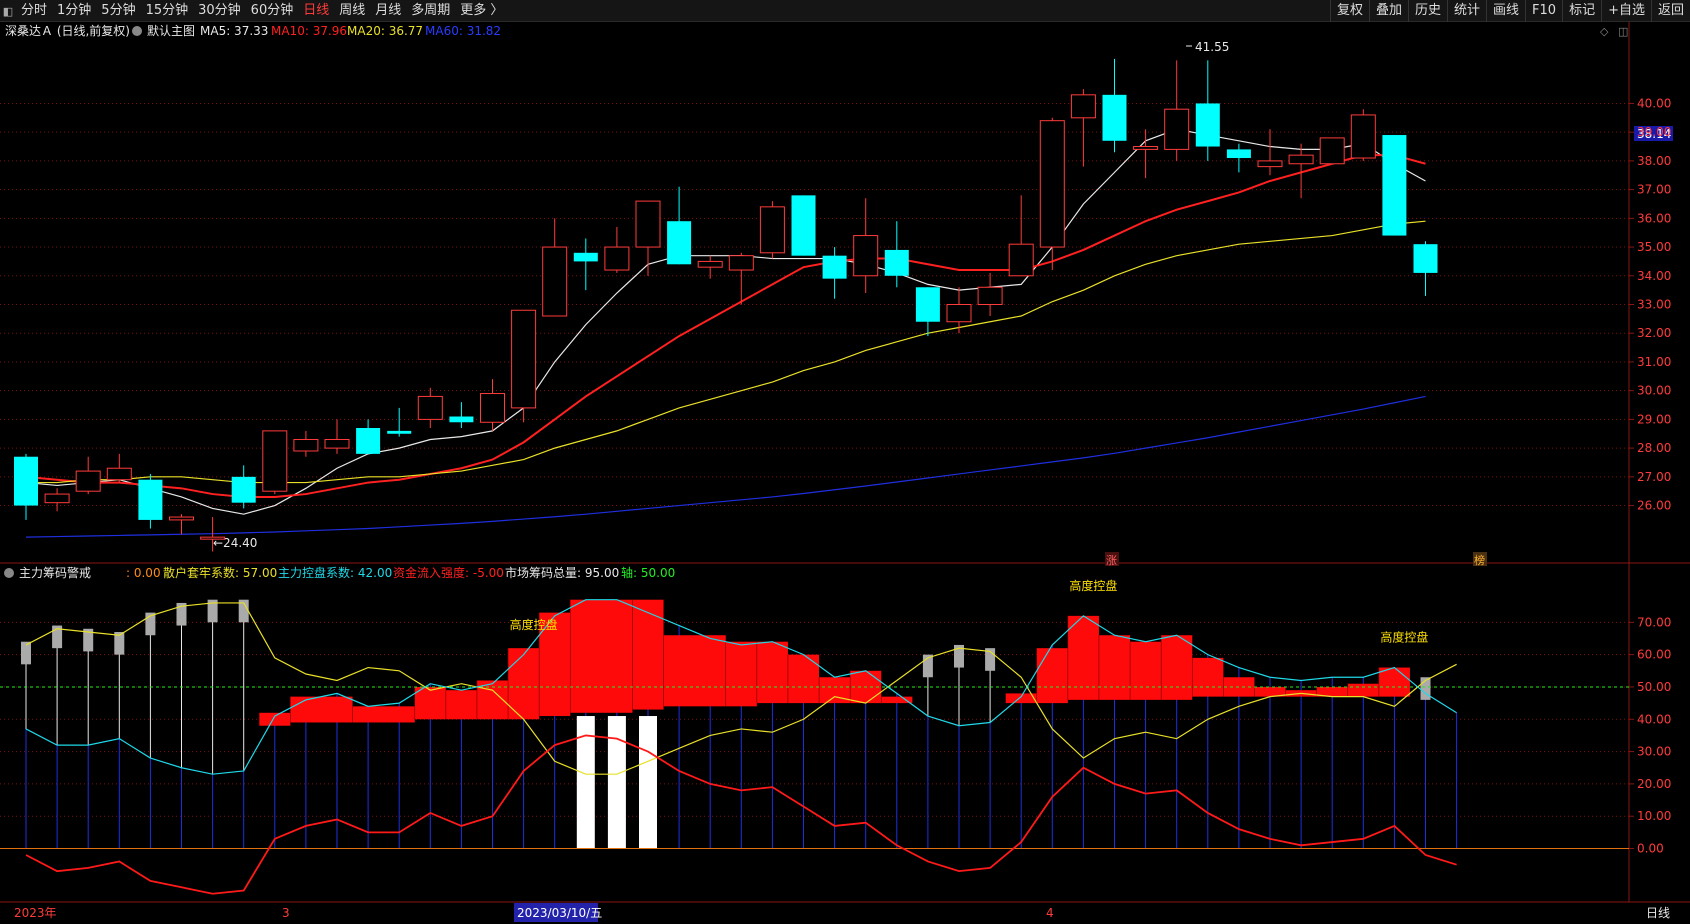  What do you see at coordinates (1654, 477) in the screenshot?
I see `price-tick-label: 27.00` at bounding box center [1654, 477].